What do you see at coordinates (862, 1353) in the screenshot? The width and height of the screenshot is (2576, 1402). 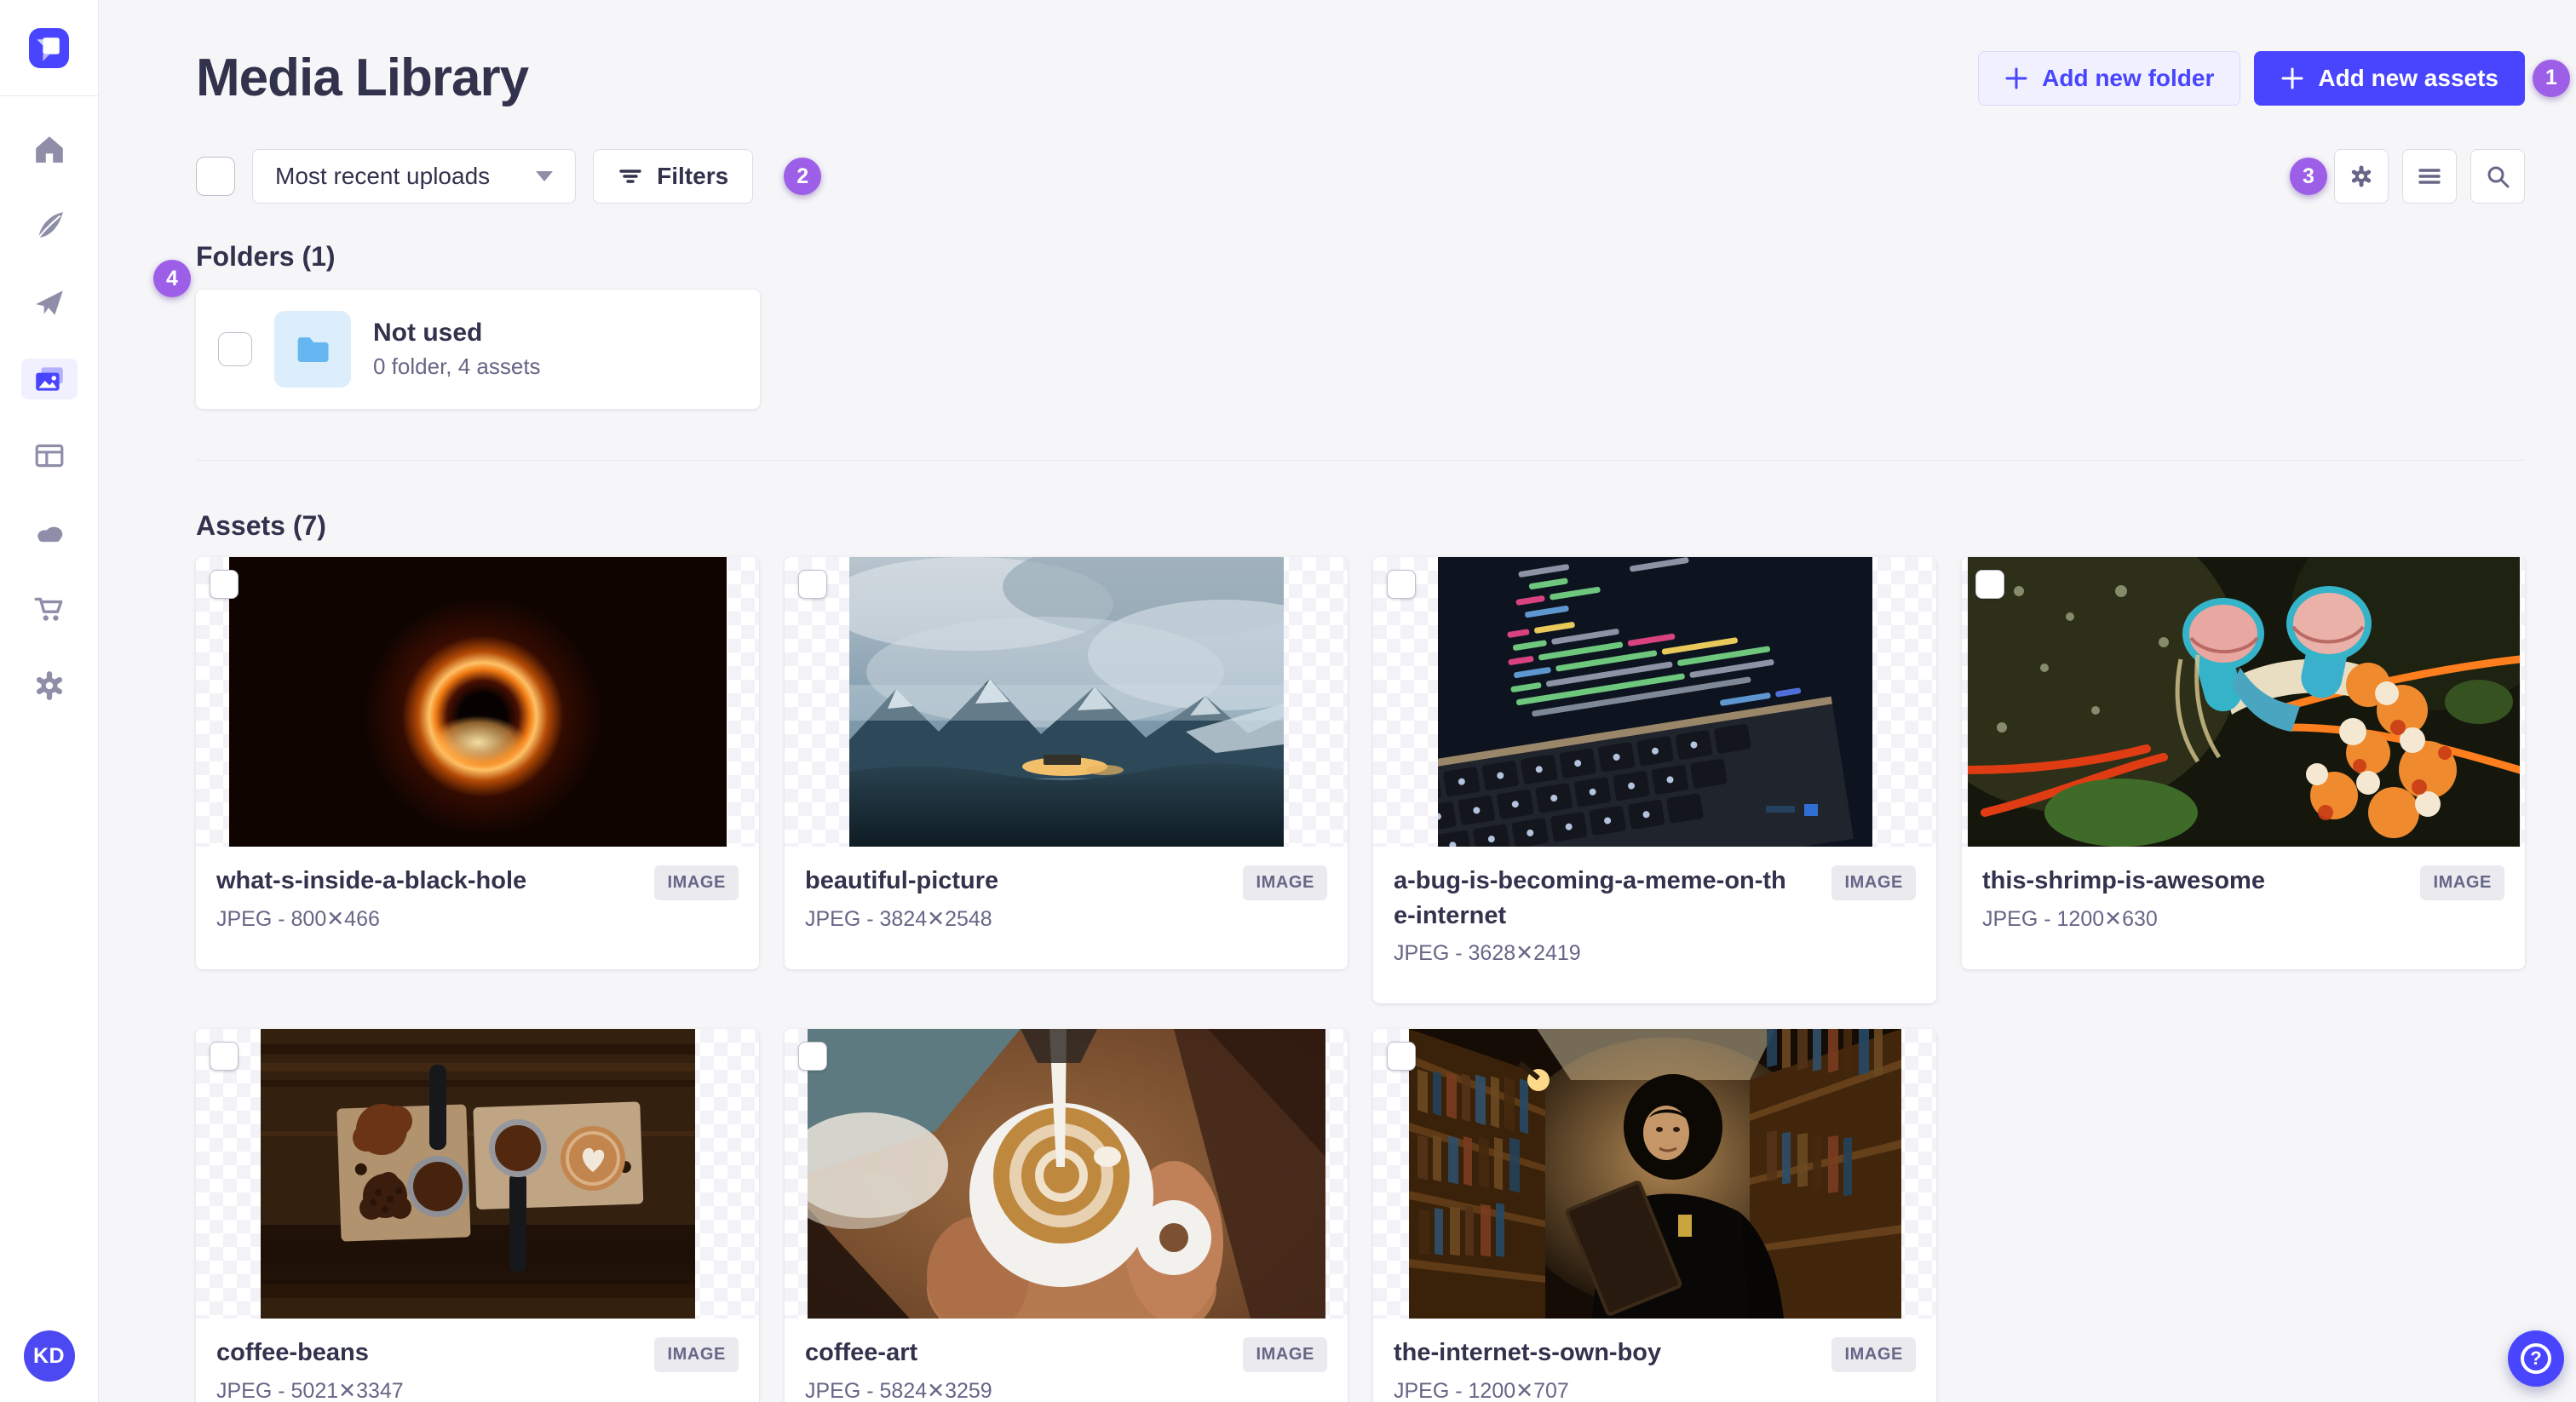 I see `asset-name: coffee-art` at bounding box center [862, 1353].